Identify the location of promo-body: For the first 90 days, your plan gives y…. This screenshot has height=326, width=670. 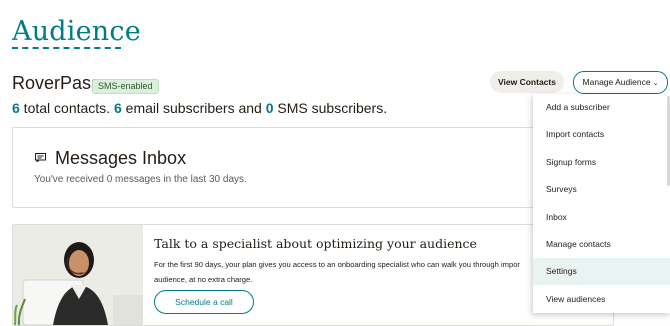
(337, 272).